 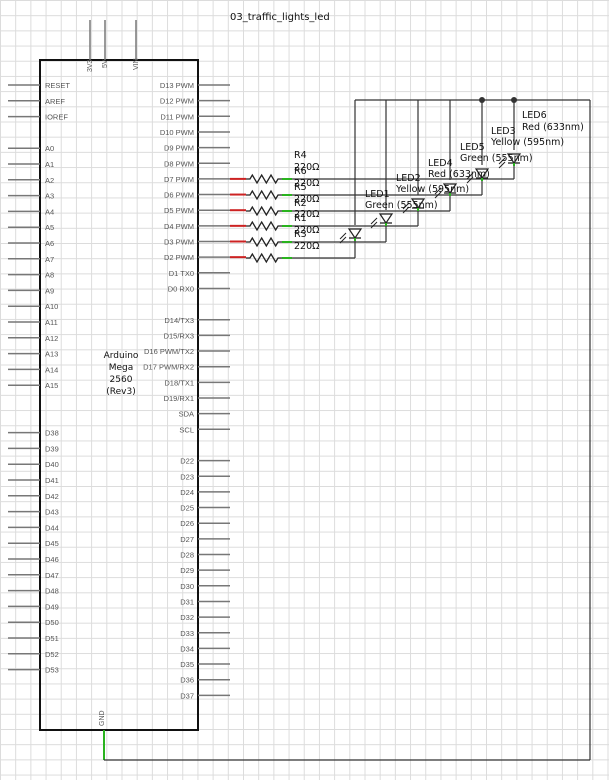 What do you see at coordinates (57, 85) in the screenshot?
I see `pin-reset-label: RESET` at bounding box center [57, 85].